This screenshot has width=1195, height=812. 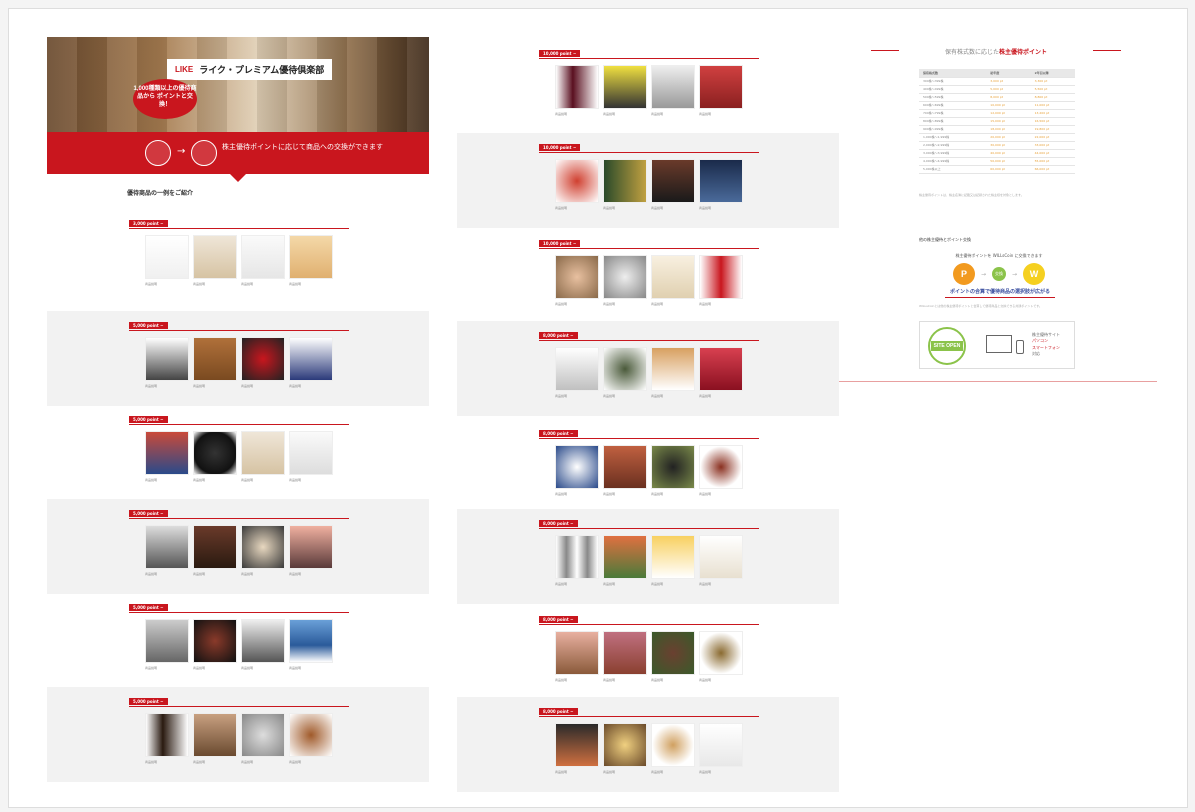 What do you see at coordinates (997, 153) in the screenshot?
I see `table-row: 3,000株～3,999株 40,000 pt 44,000 pt` at bounding box center [997, 153].